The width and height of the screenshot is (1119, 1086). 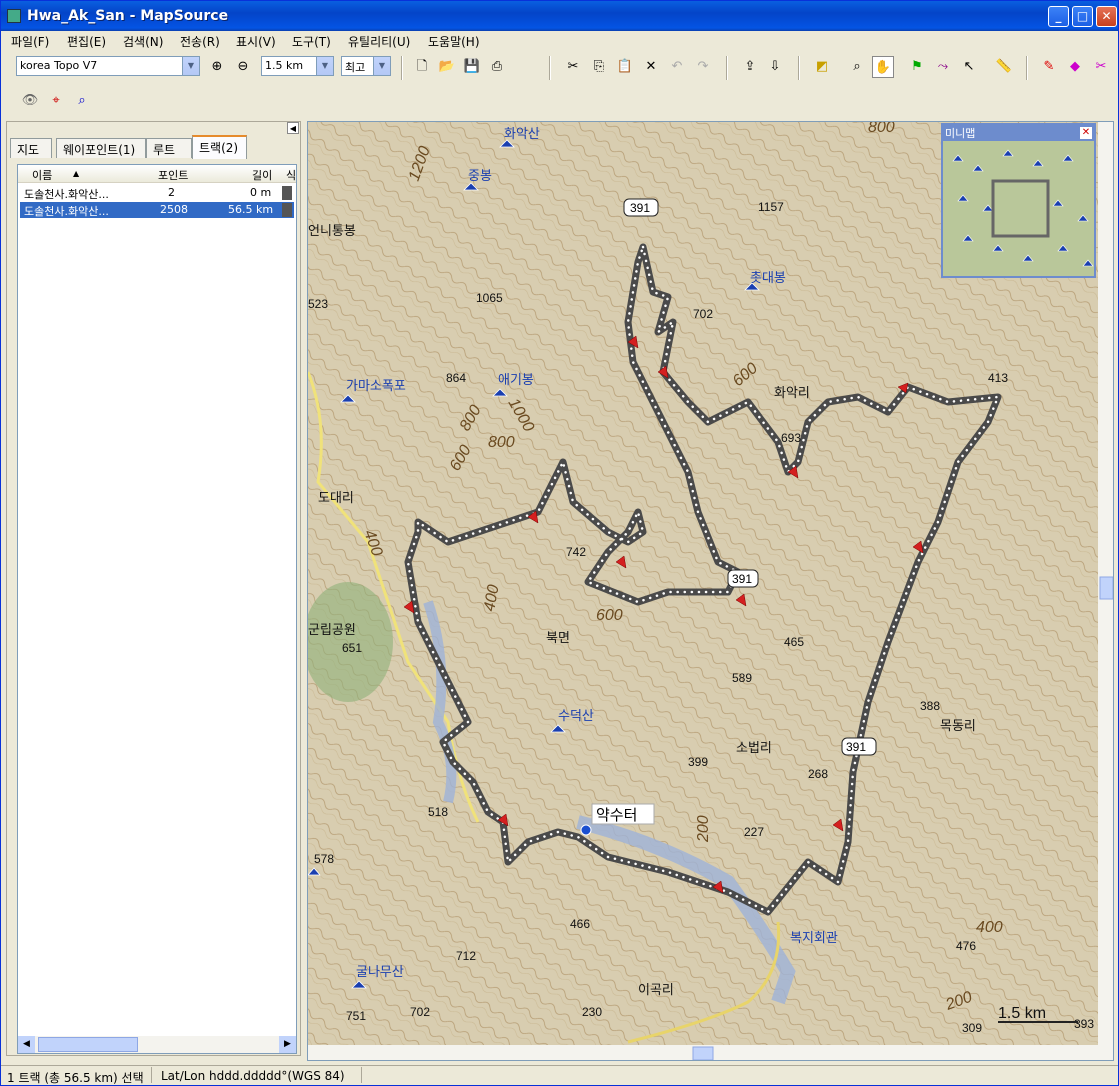 I want to click on waypoint-tool-icon: ⚑, so click(x=917, y=67).